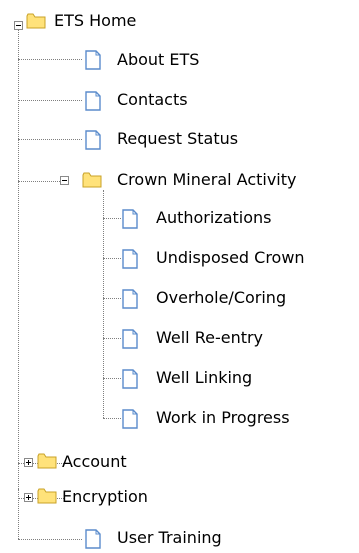 This screenshot has width=359, height=553. I want to click on tree-node-overhole-coring: Overhole/Coring, so click(170, 298).